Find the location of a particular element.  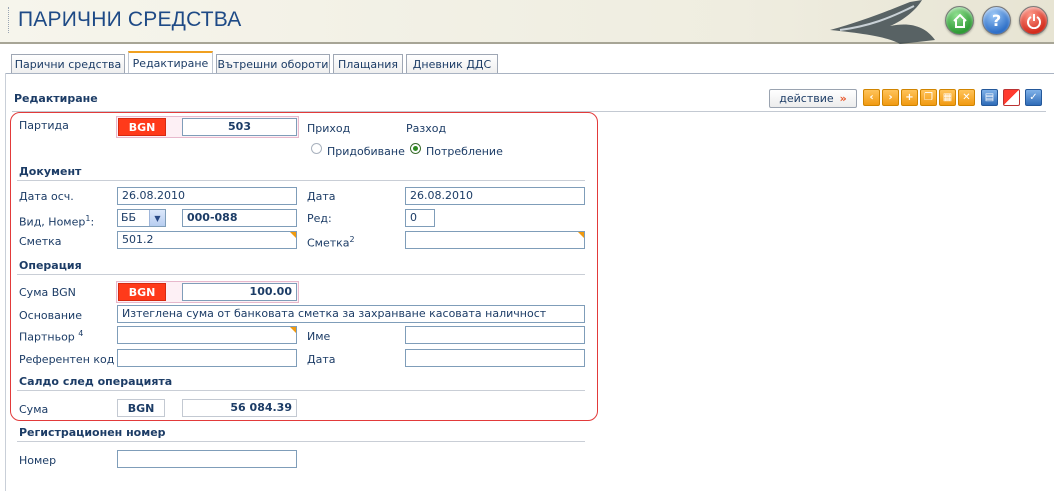

action-button: действие » is located at coordinates (813, 98).